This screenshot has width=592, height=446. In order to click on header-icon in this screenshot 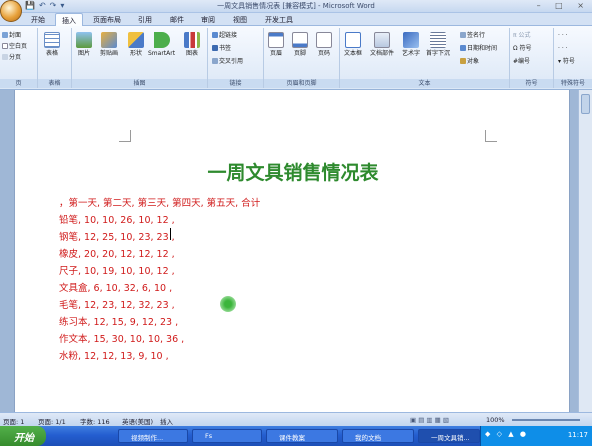, I will do `click(276, 40)`.